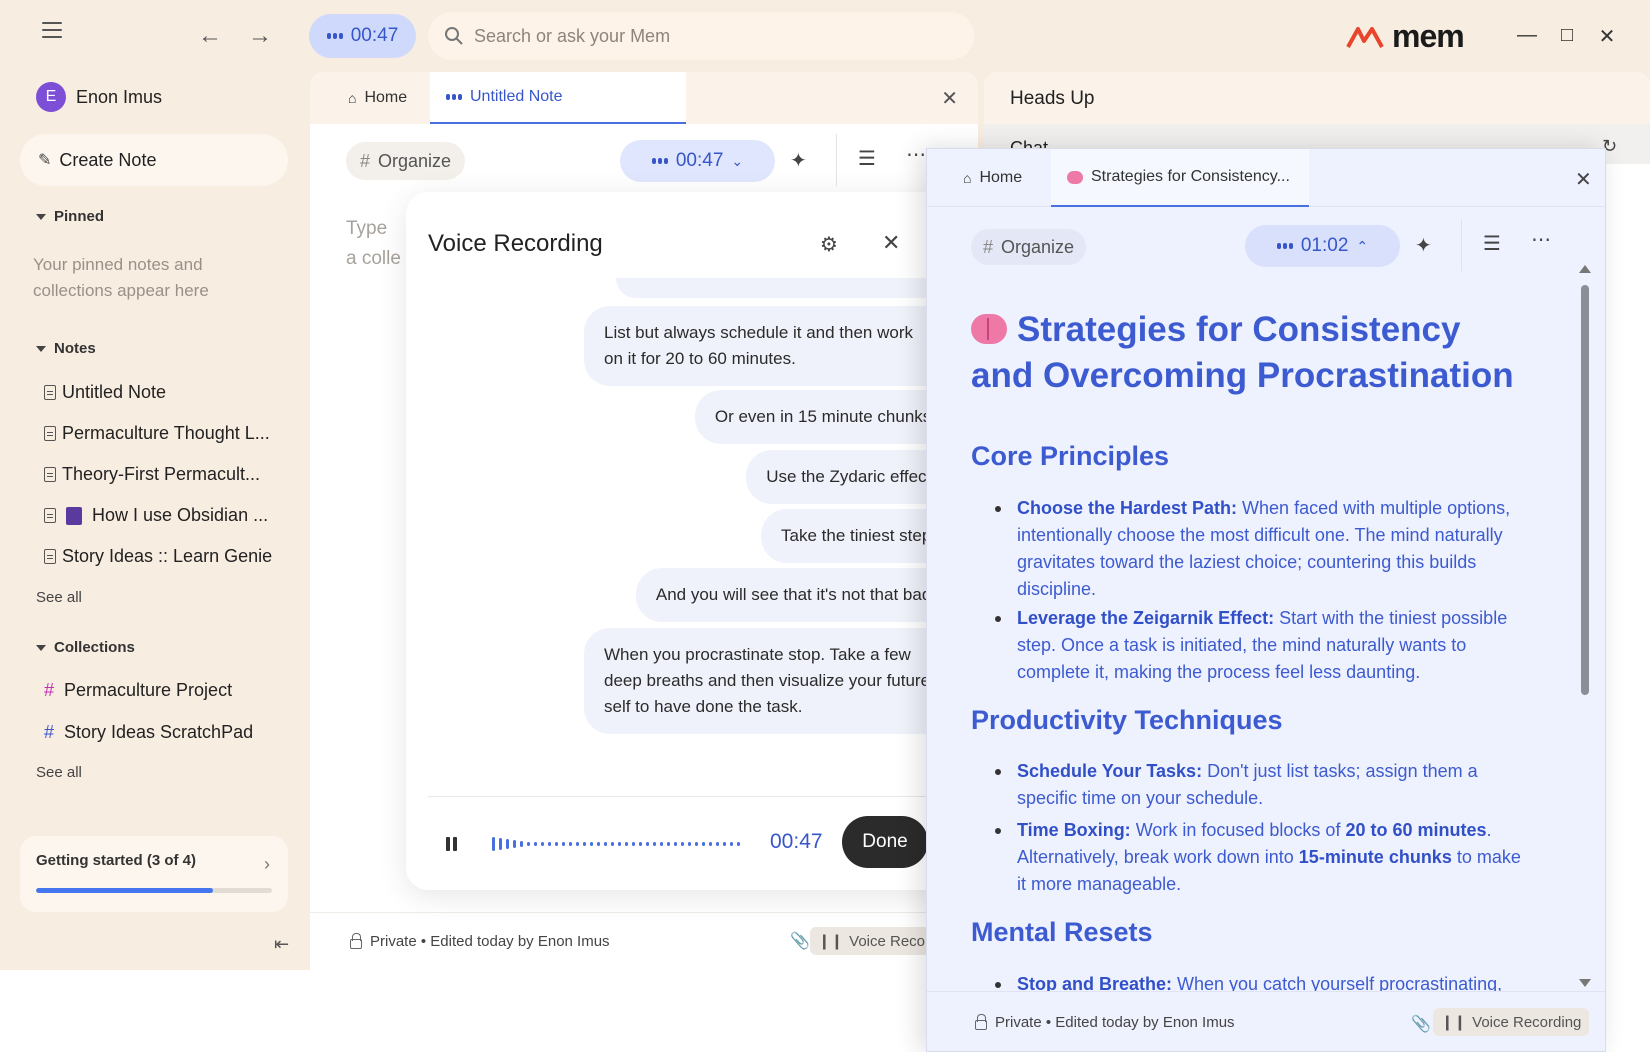  Describe the element at coordinates (558, 98) in the screenshot. I see `tab-untitled-note: Untitled Note` at that location.